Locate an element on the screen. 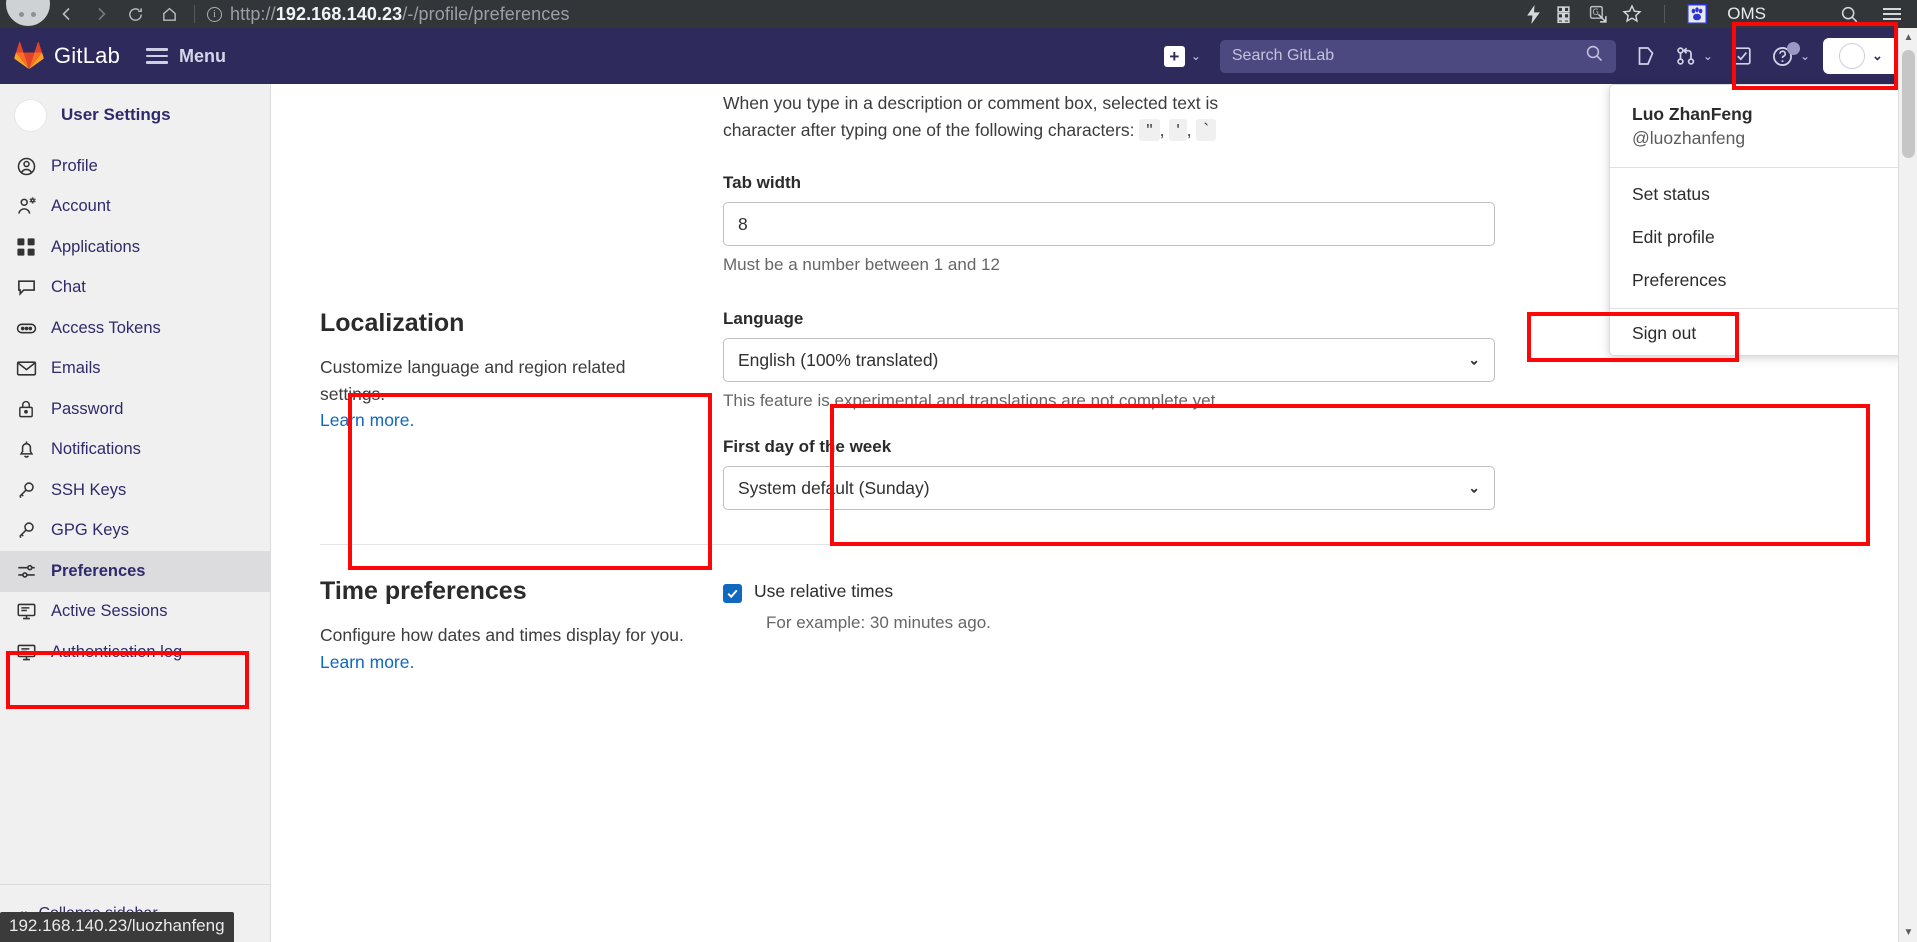  sidebar-item-label: Preferences is located at coordinates (98, 570).